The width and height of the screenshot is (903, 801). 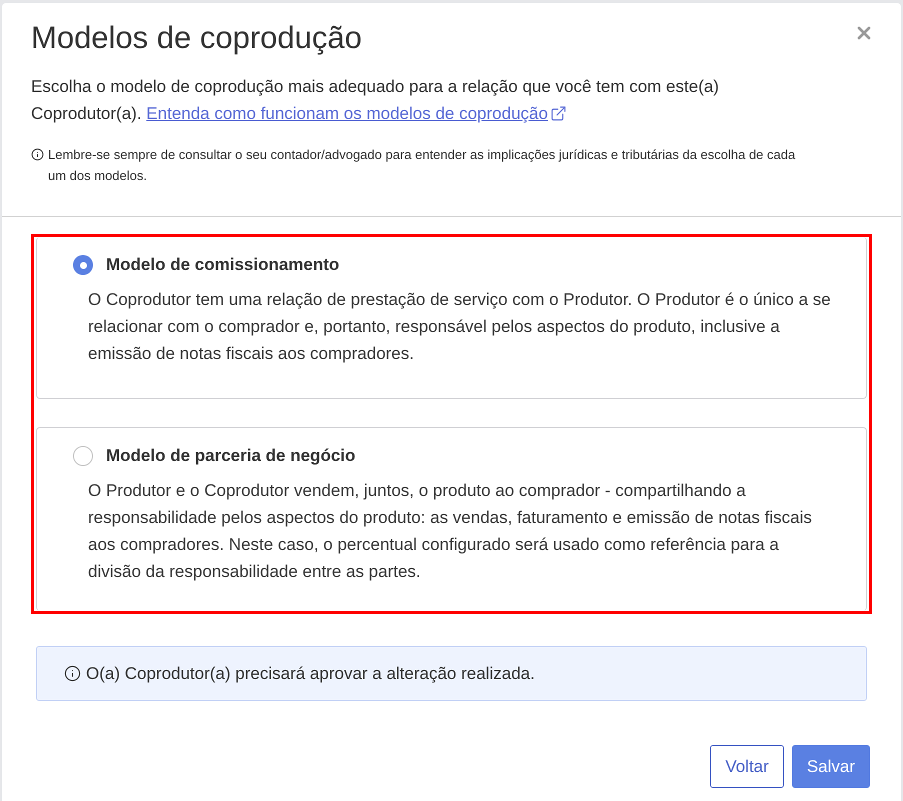 What do you see at coordinates (831, 766) in the screenshot?
I see `save-button: Salvar` at bounding box center [831, 766].